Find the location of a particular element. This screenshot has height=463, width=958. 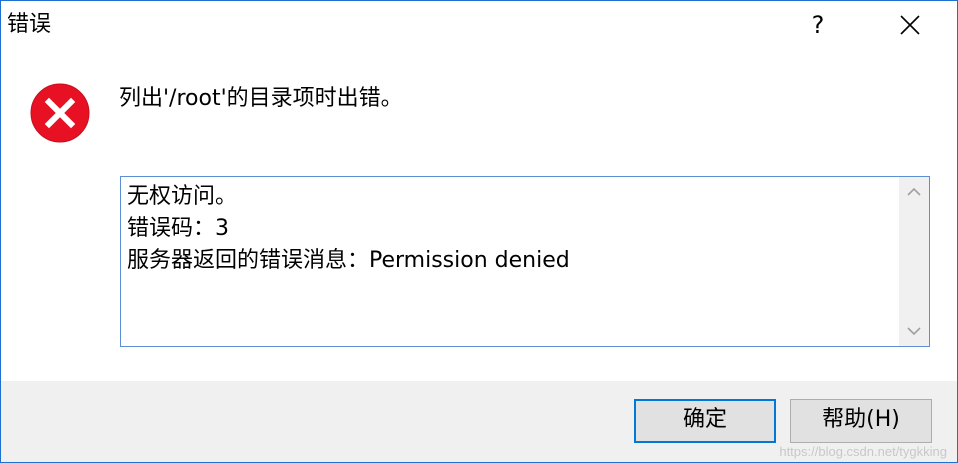

close-icon is located at coordinates (910, 25).